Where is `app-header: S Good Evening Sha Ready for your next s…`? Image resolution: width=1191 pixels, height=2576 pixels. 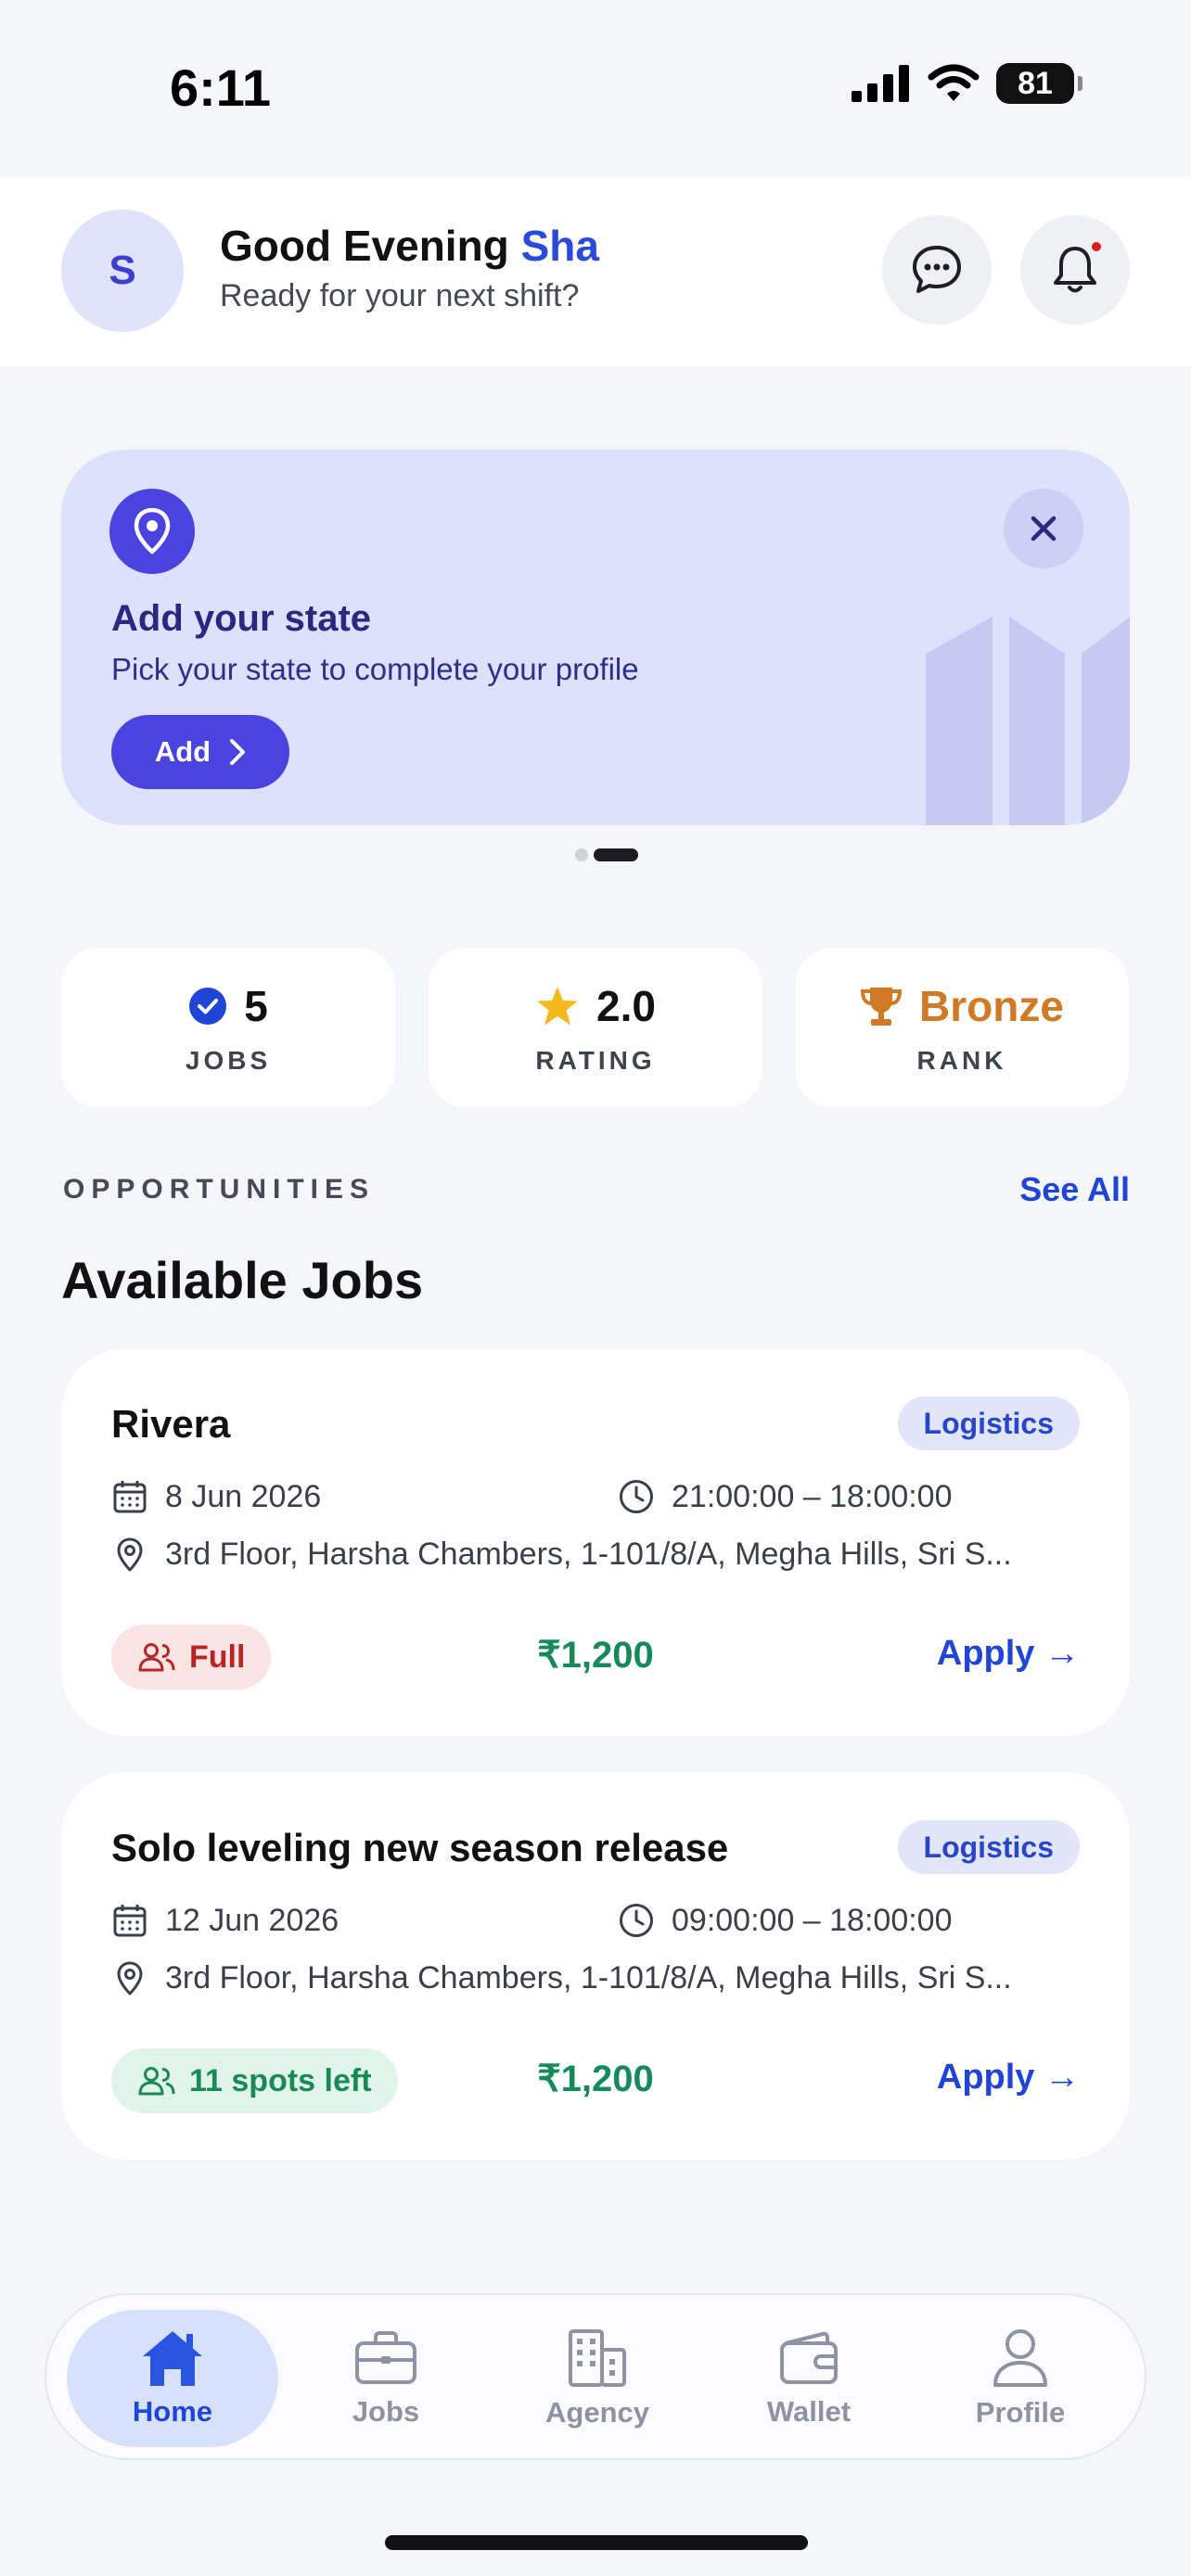
app-header: S Good Evening Sha Ready for your next s… is located at coordinates (595, 271).